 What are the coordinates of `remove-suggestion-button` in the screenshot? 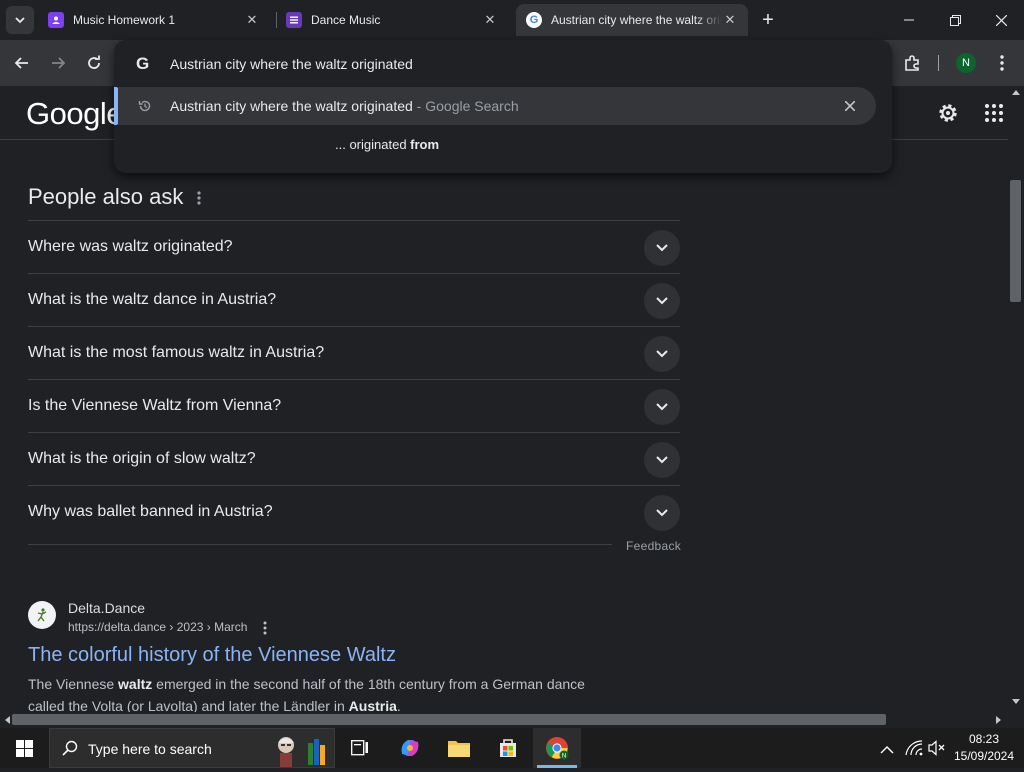 It's located at (850, 106).